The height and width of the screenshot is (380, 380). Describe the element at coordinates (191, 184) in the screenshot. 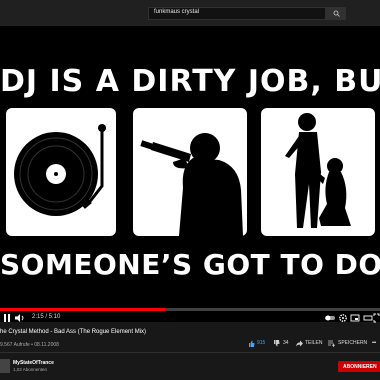

I see `drinking-person-icon` at that location.